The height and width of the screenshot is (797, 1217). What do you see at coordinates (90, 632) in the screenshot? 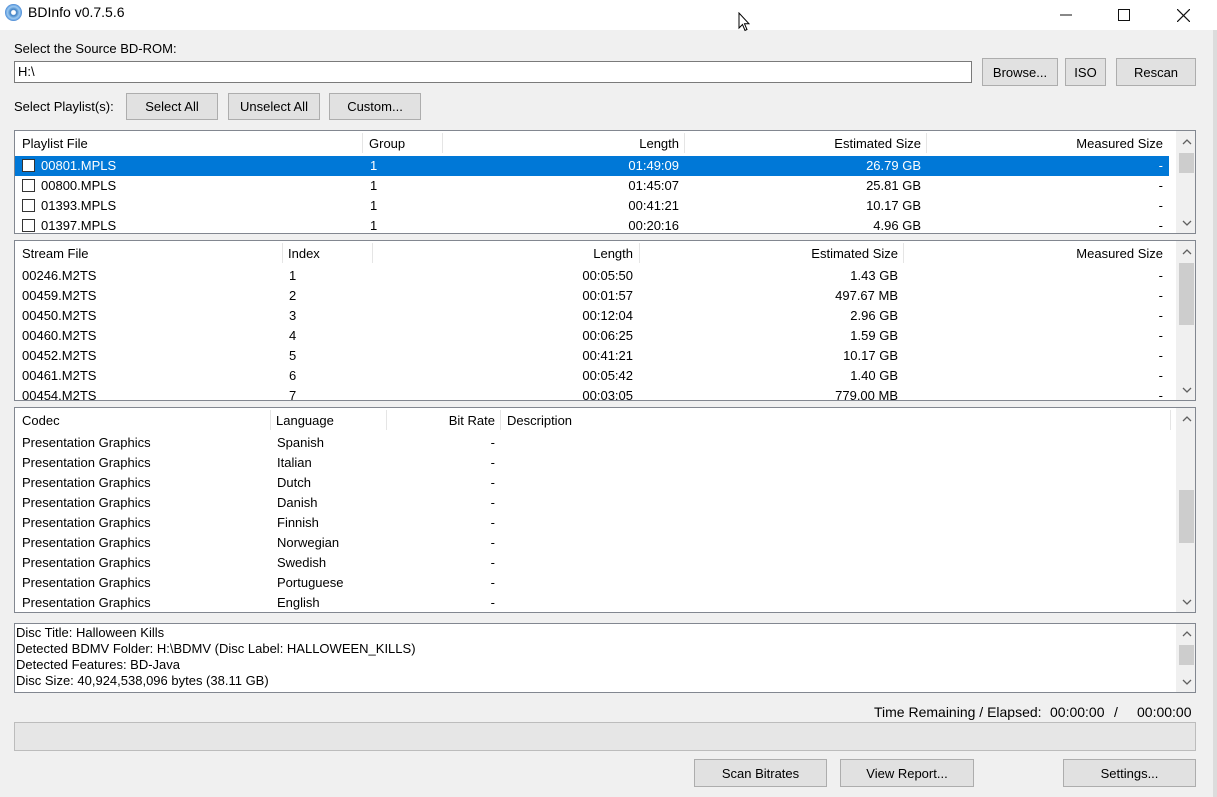
I see `disc-info-line: Disc Title: Halloween Kills` at bounding box center [90, 632].